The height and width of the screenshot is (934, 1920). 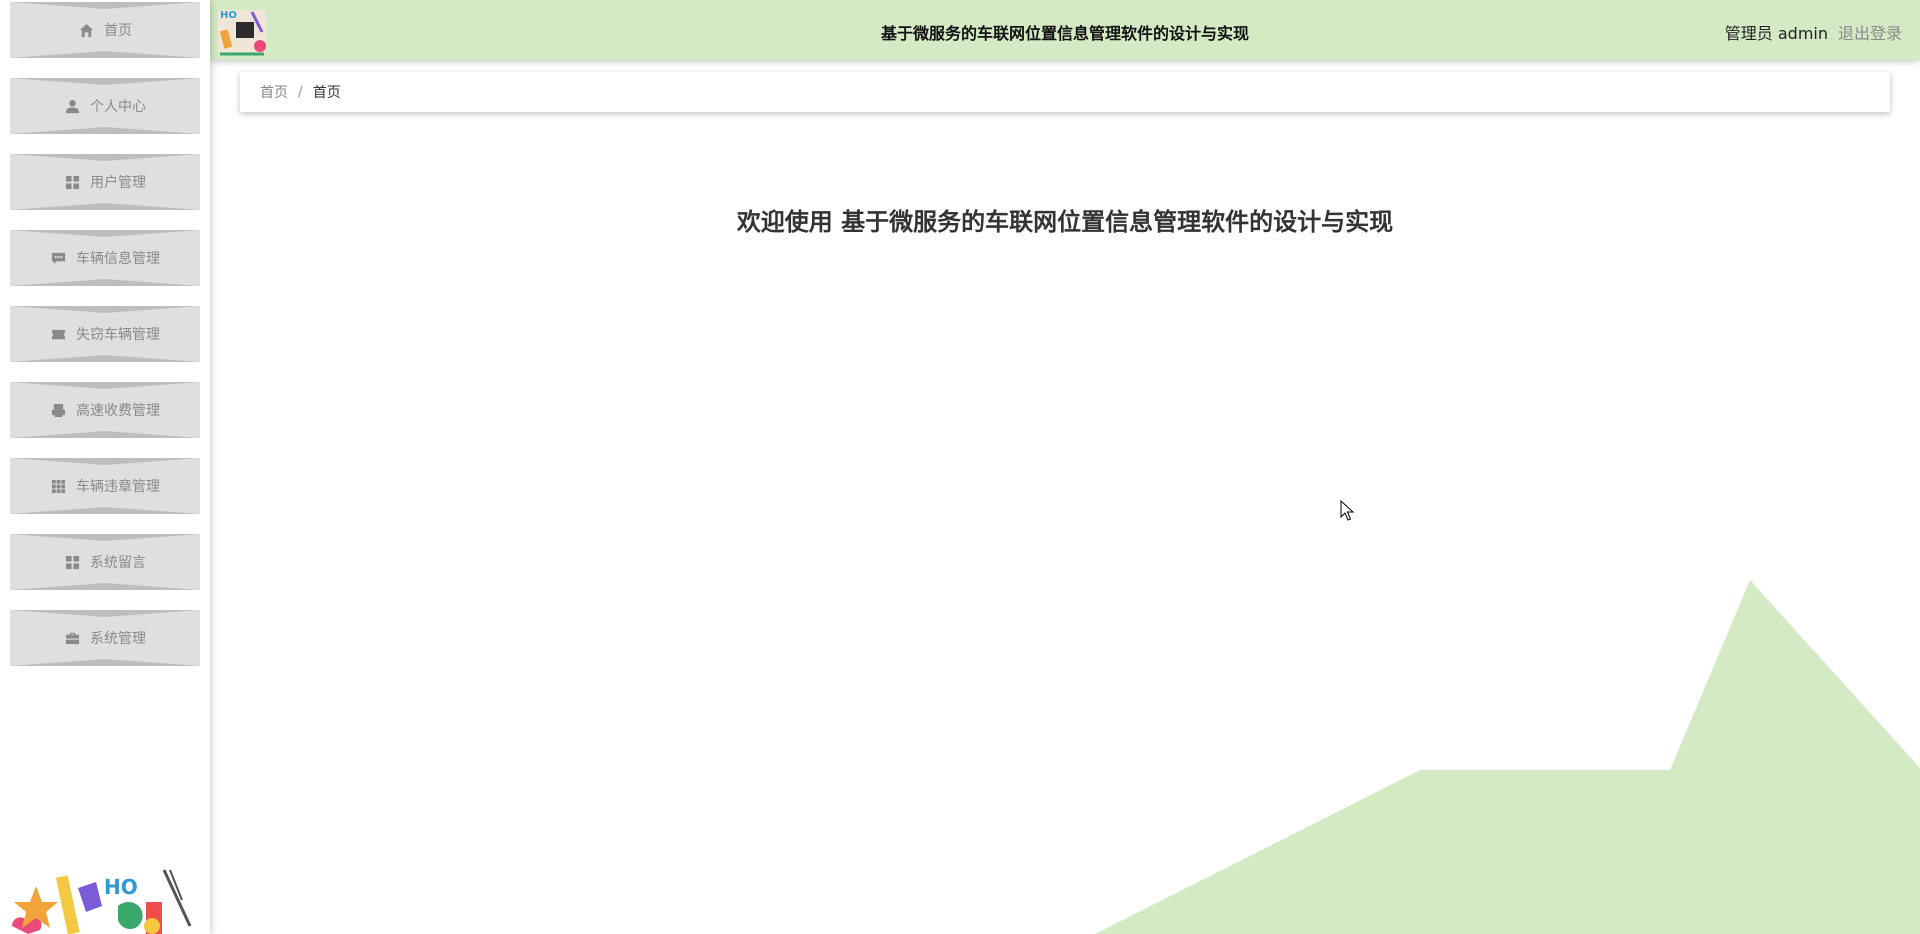 I want to click on sidebar-item-user-management: 用户管理, so click(x=105, y=182).